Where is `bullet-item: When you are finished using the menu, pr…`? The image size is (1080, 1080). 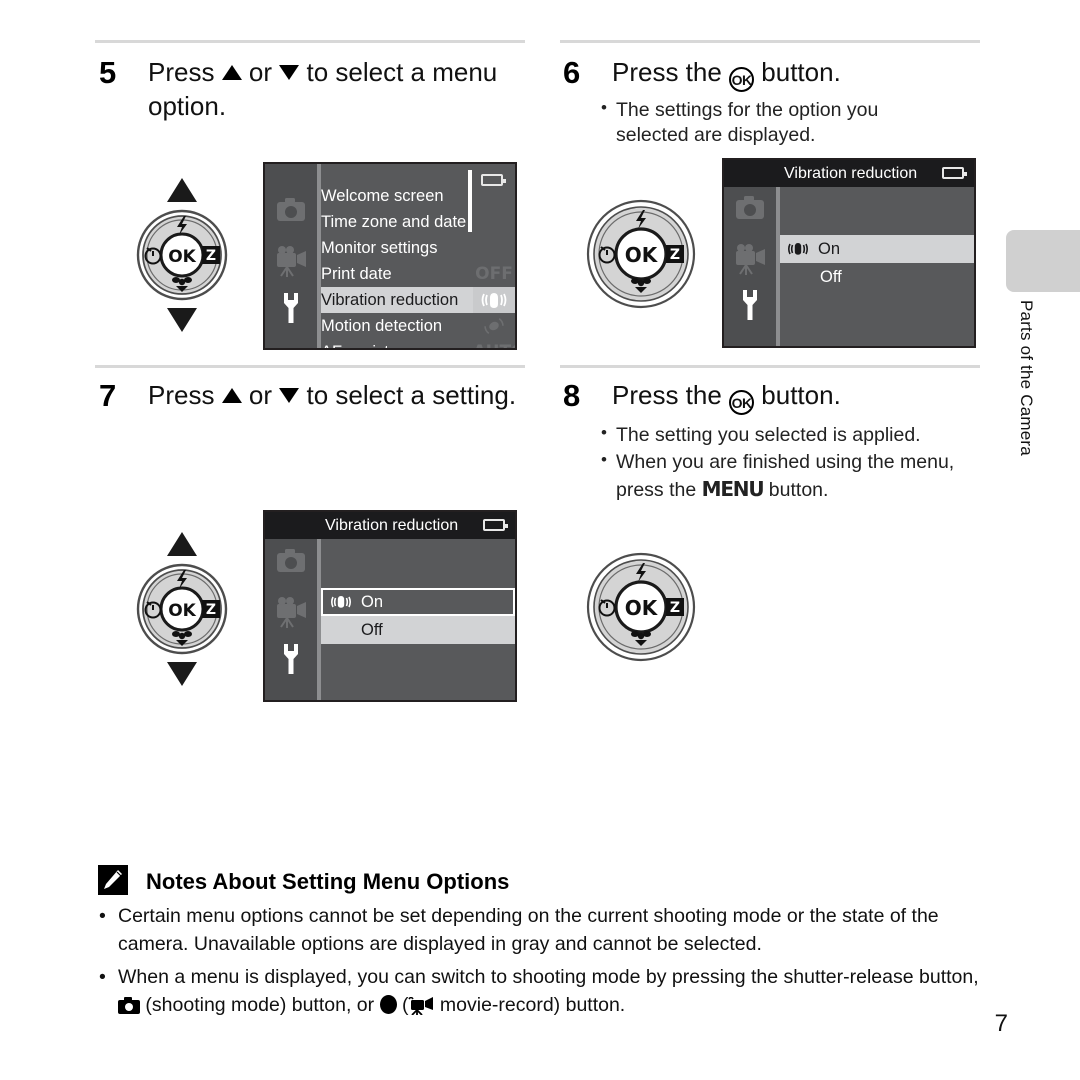 bullet-item: When you are finished using the menu, pr… is located at coordinates (780, 476).